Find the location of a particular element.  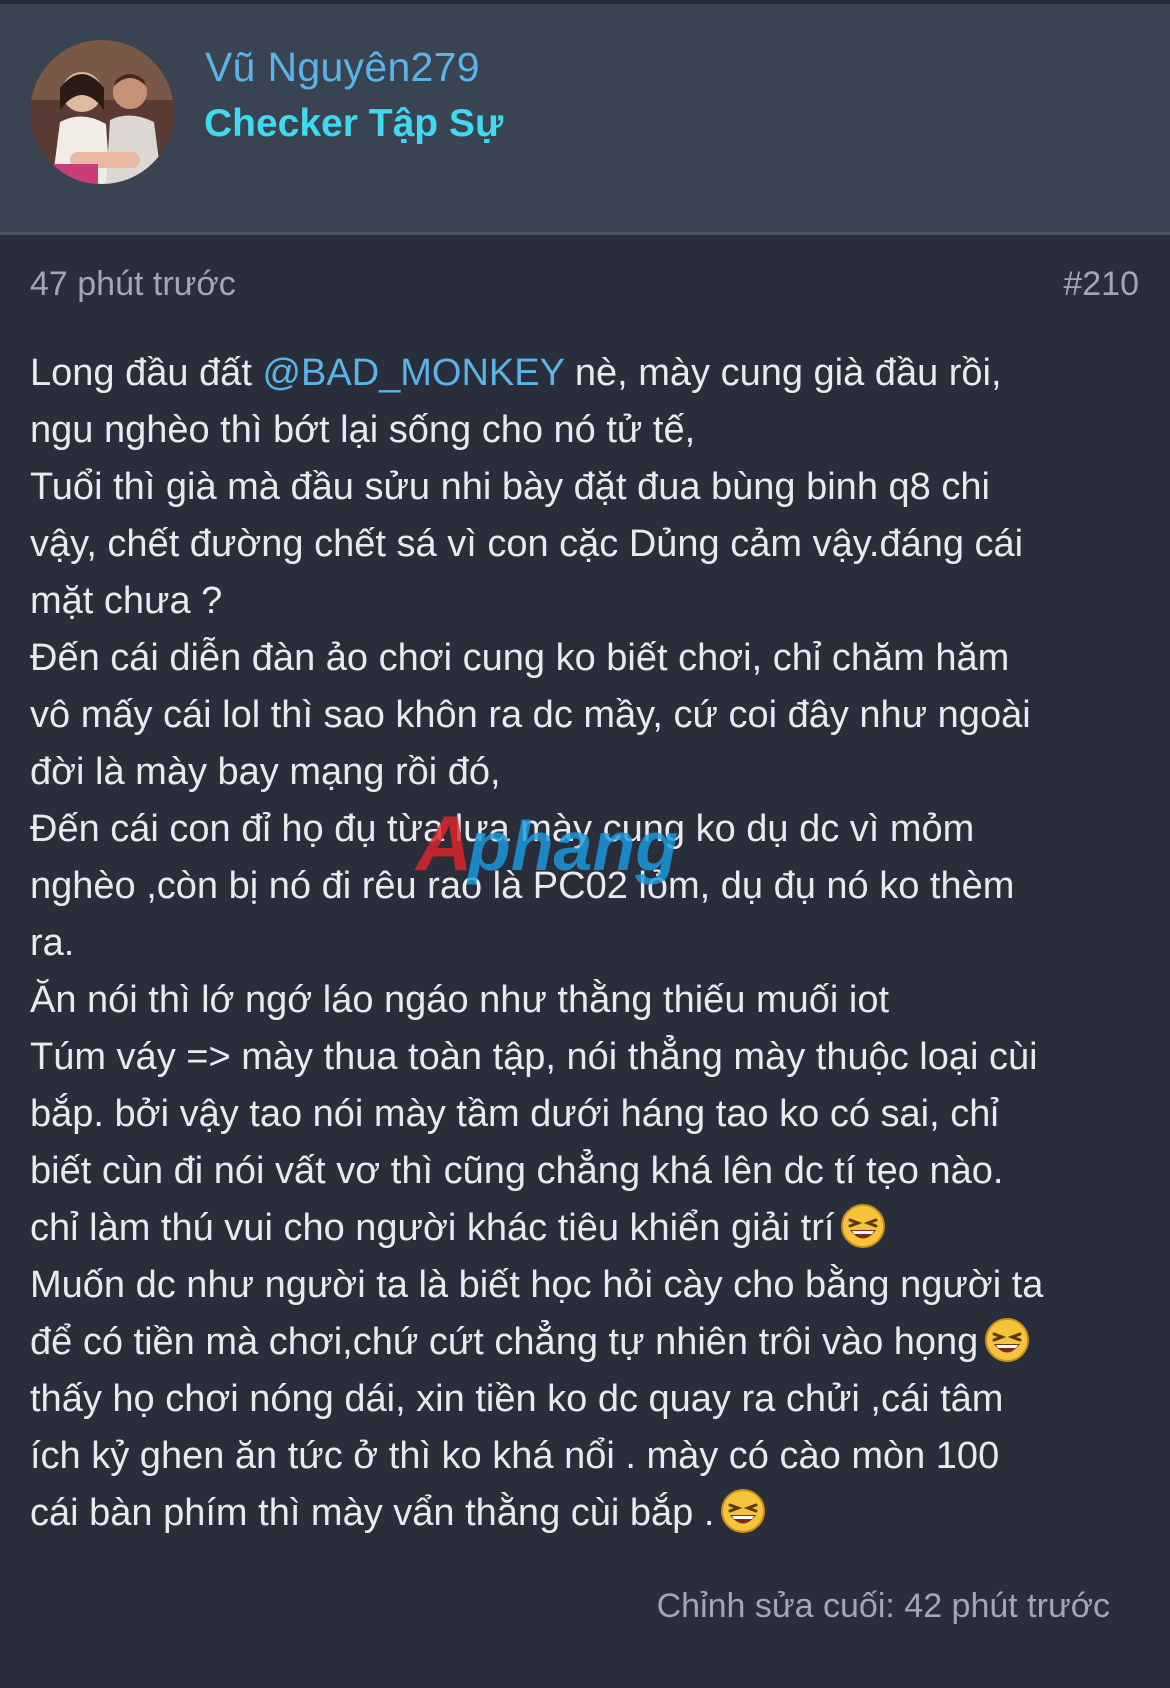

post-text: nè, mày cung già đầu rồi, is located at coordinates (783, 373).